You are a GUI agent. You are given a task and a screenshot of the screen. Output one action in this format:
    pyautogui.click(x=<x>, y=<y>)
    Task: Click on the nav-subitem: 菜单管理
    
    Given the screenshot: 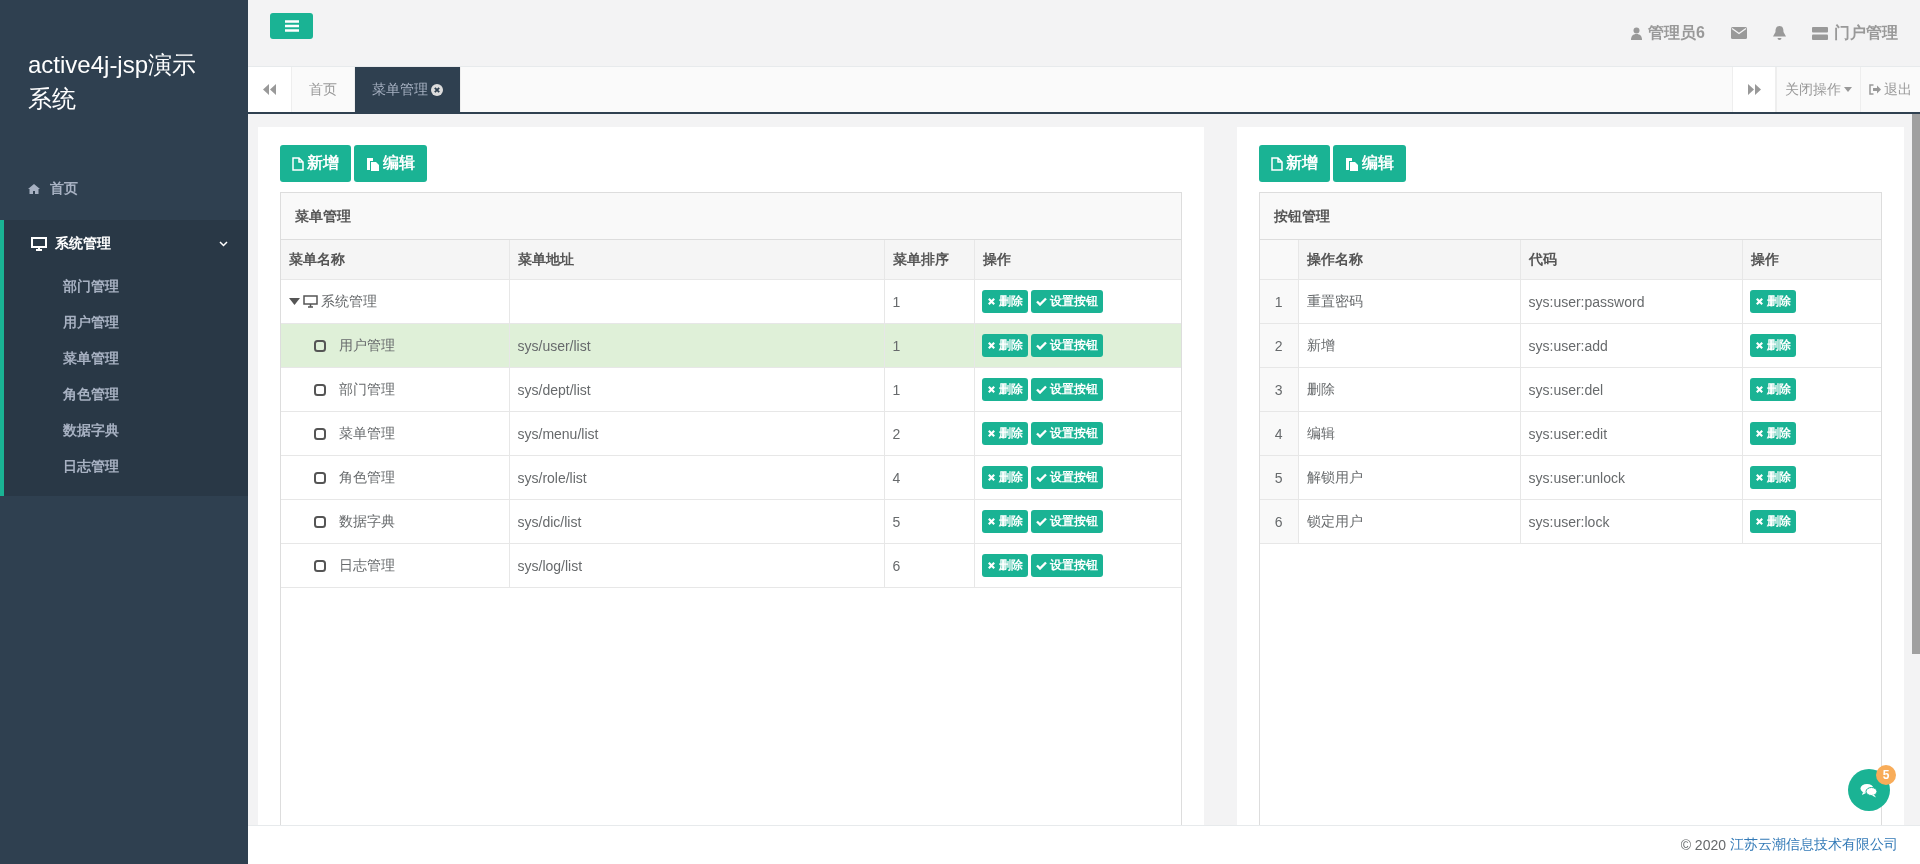 What is the action you would take?
    pyautogui.click(x=126, y=358)
    